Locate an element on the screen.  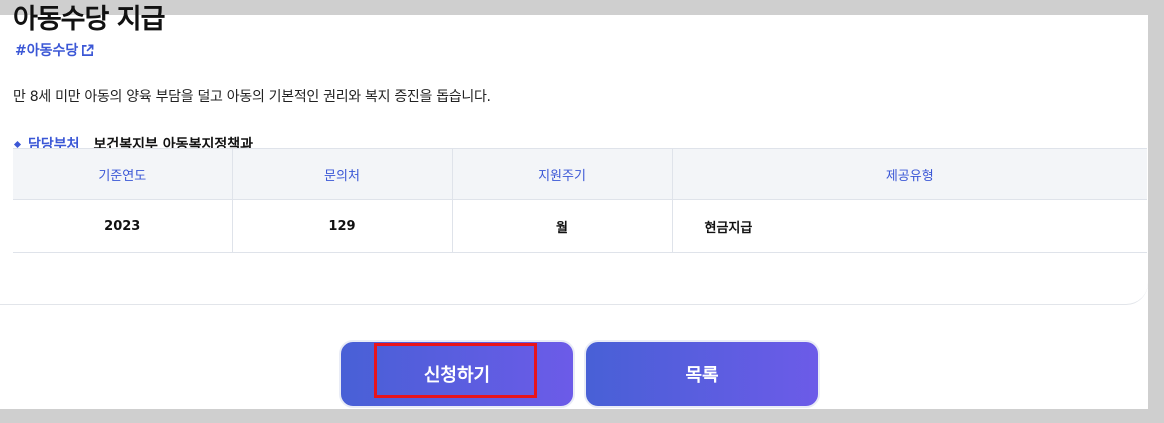
hashtag-link: #아동수당 is located at coordinates (54, 50).